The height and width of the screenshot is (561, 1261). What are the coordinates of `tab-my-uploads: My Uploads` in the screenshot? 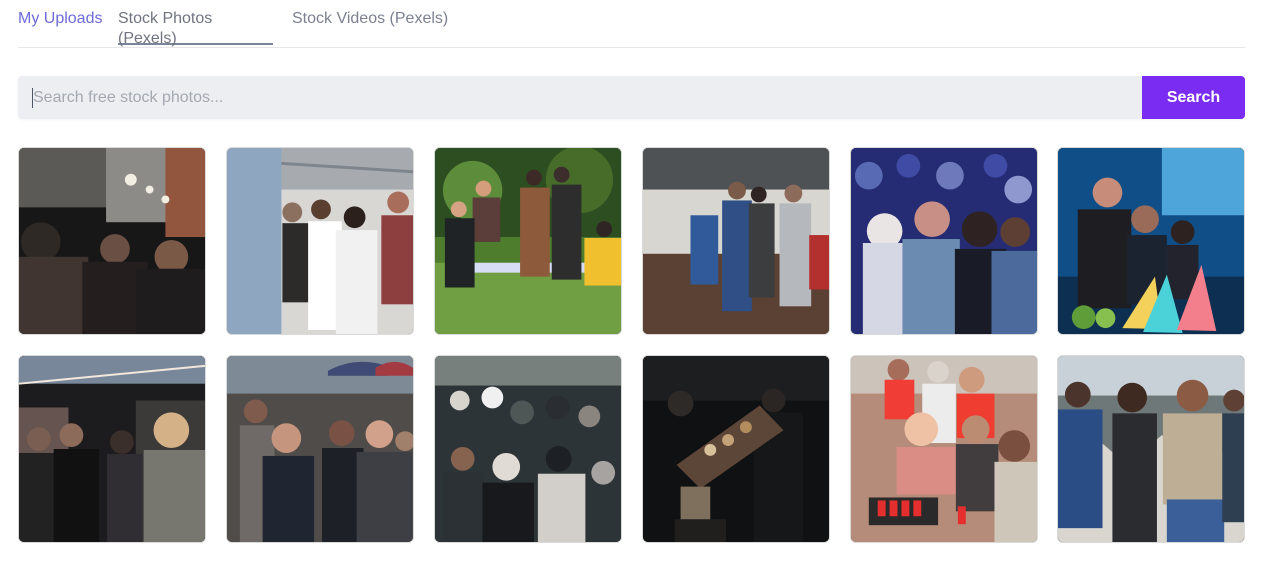 It's located at (60, 26).